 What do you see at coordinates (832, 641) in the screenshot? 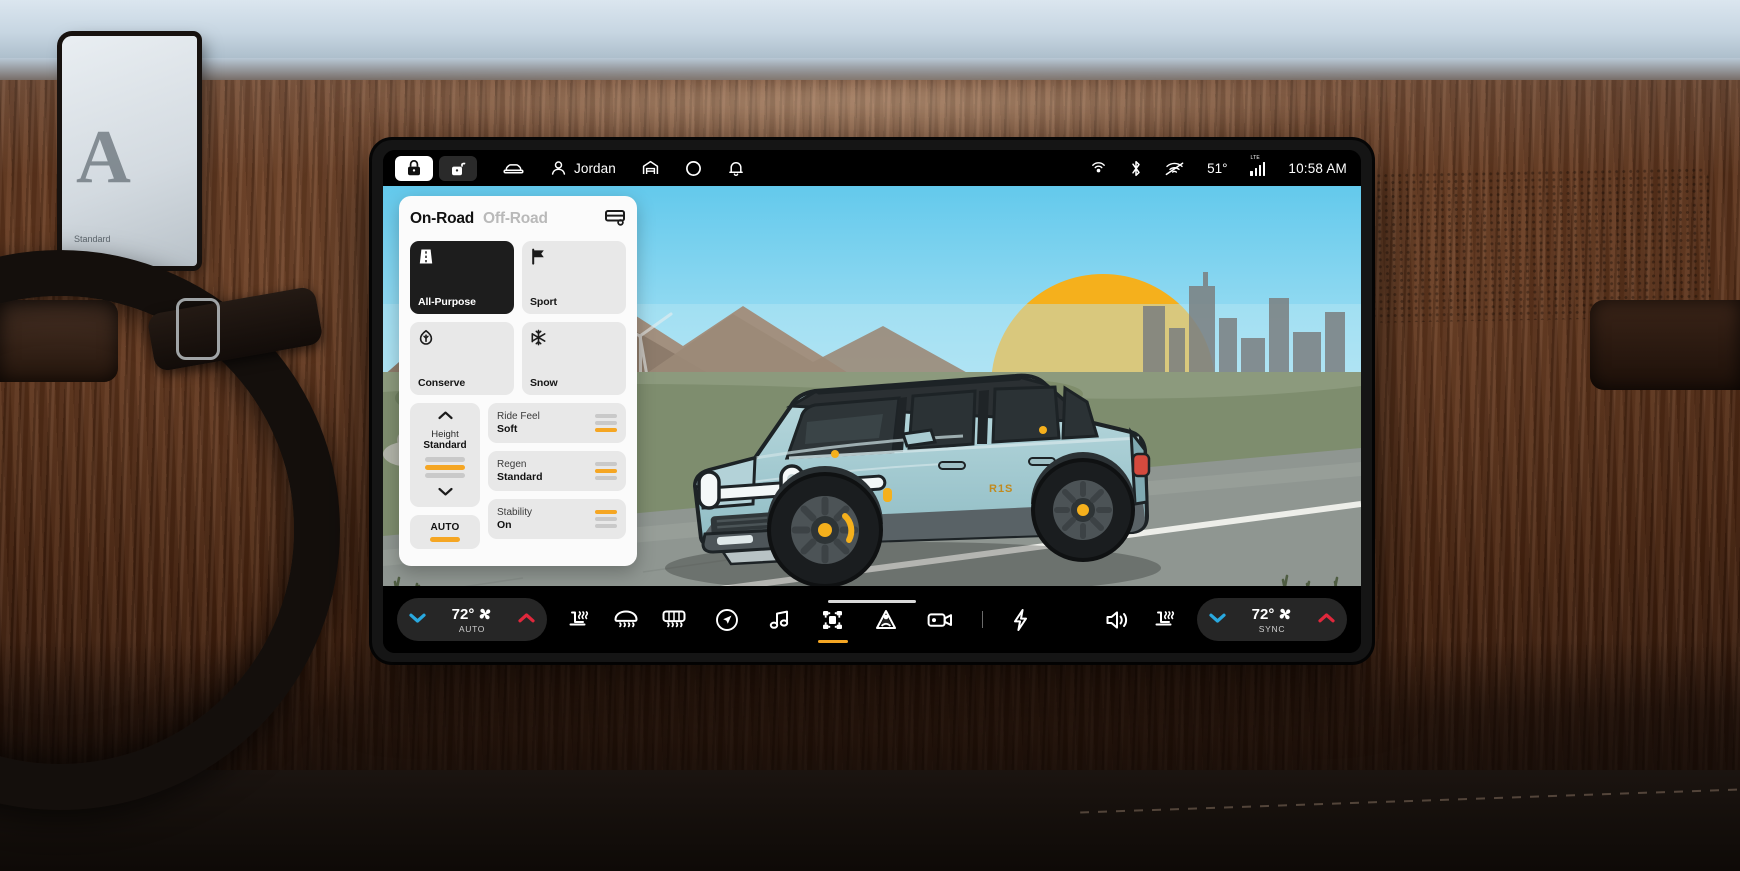
I see `active-indicator` at bounding box center [832, 641].